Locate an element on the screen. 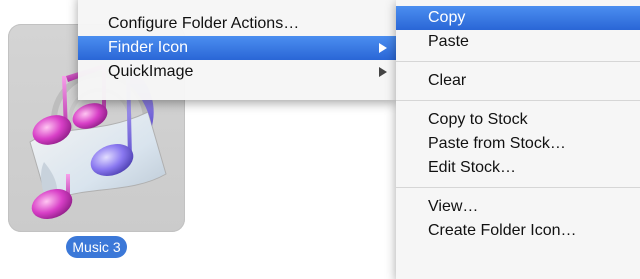 The height and width of the screenshot is (279, 640). menu-item-copy: Copy is located at coordinates (518, 18).